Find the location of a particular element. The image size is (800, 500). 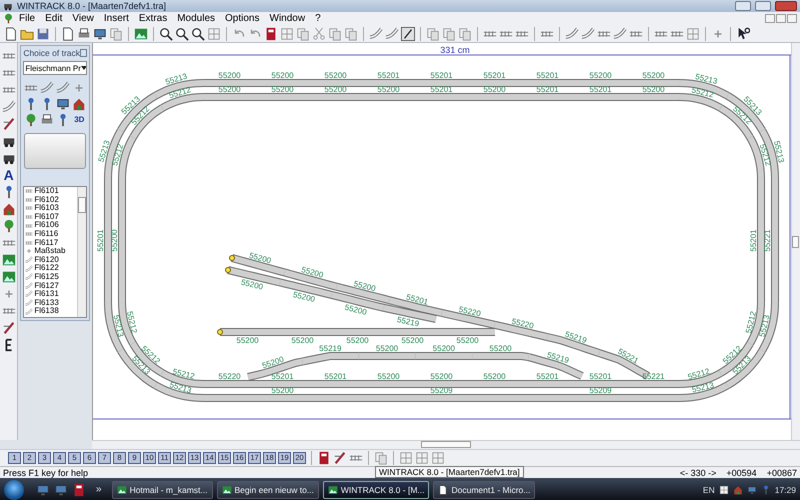

track-list-item: Fl6103 is located at coordinates (51, 208).